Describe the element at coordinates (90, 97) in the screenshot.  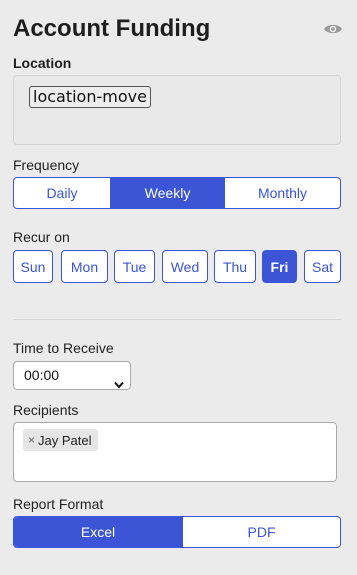
I see `location-chip-button: location-move` at that location.